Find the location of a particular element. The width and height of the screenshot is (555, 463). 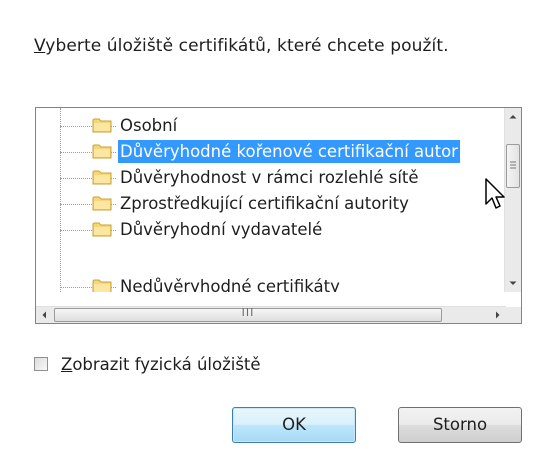

tree-item-intermediate-ca: Zprostředkující certifikační autority is located at coordinates (271, 204).